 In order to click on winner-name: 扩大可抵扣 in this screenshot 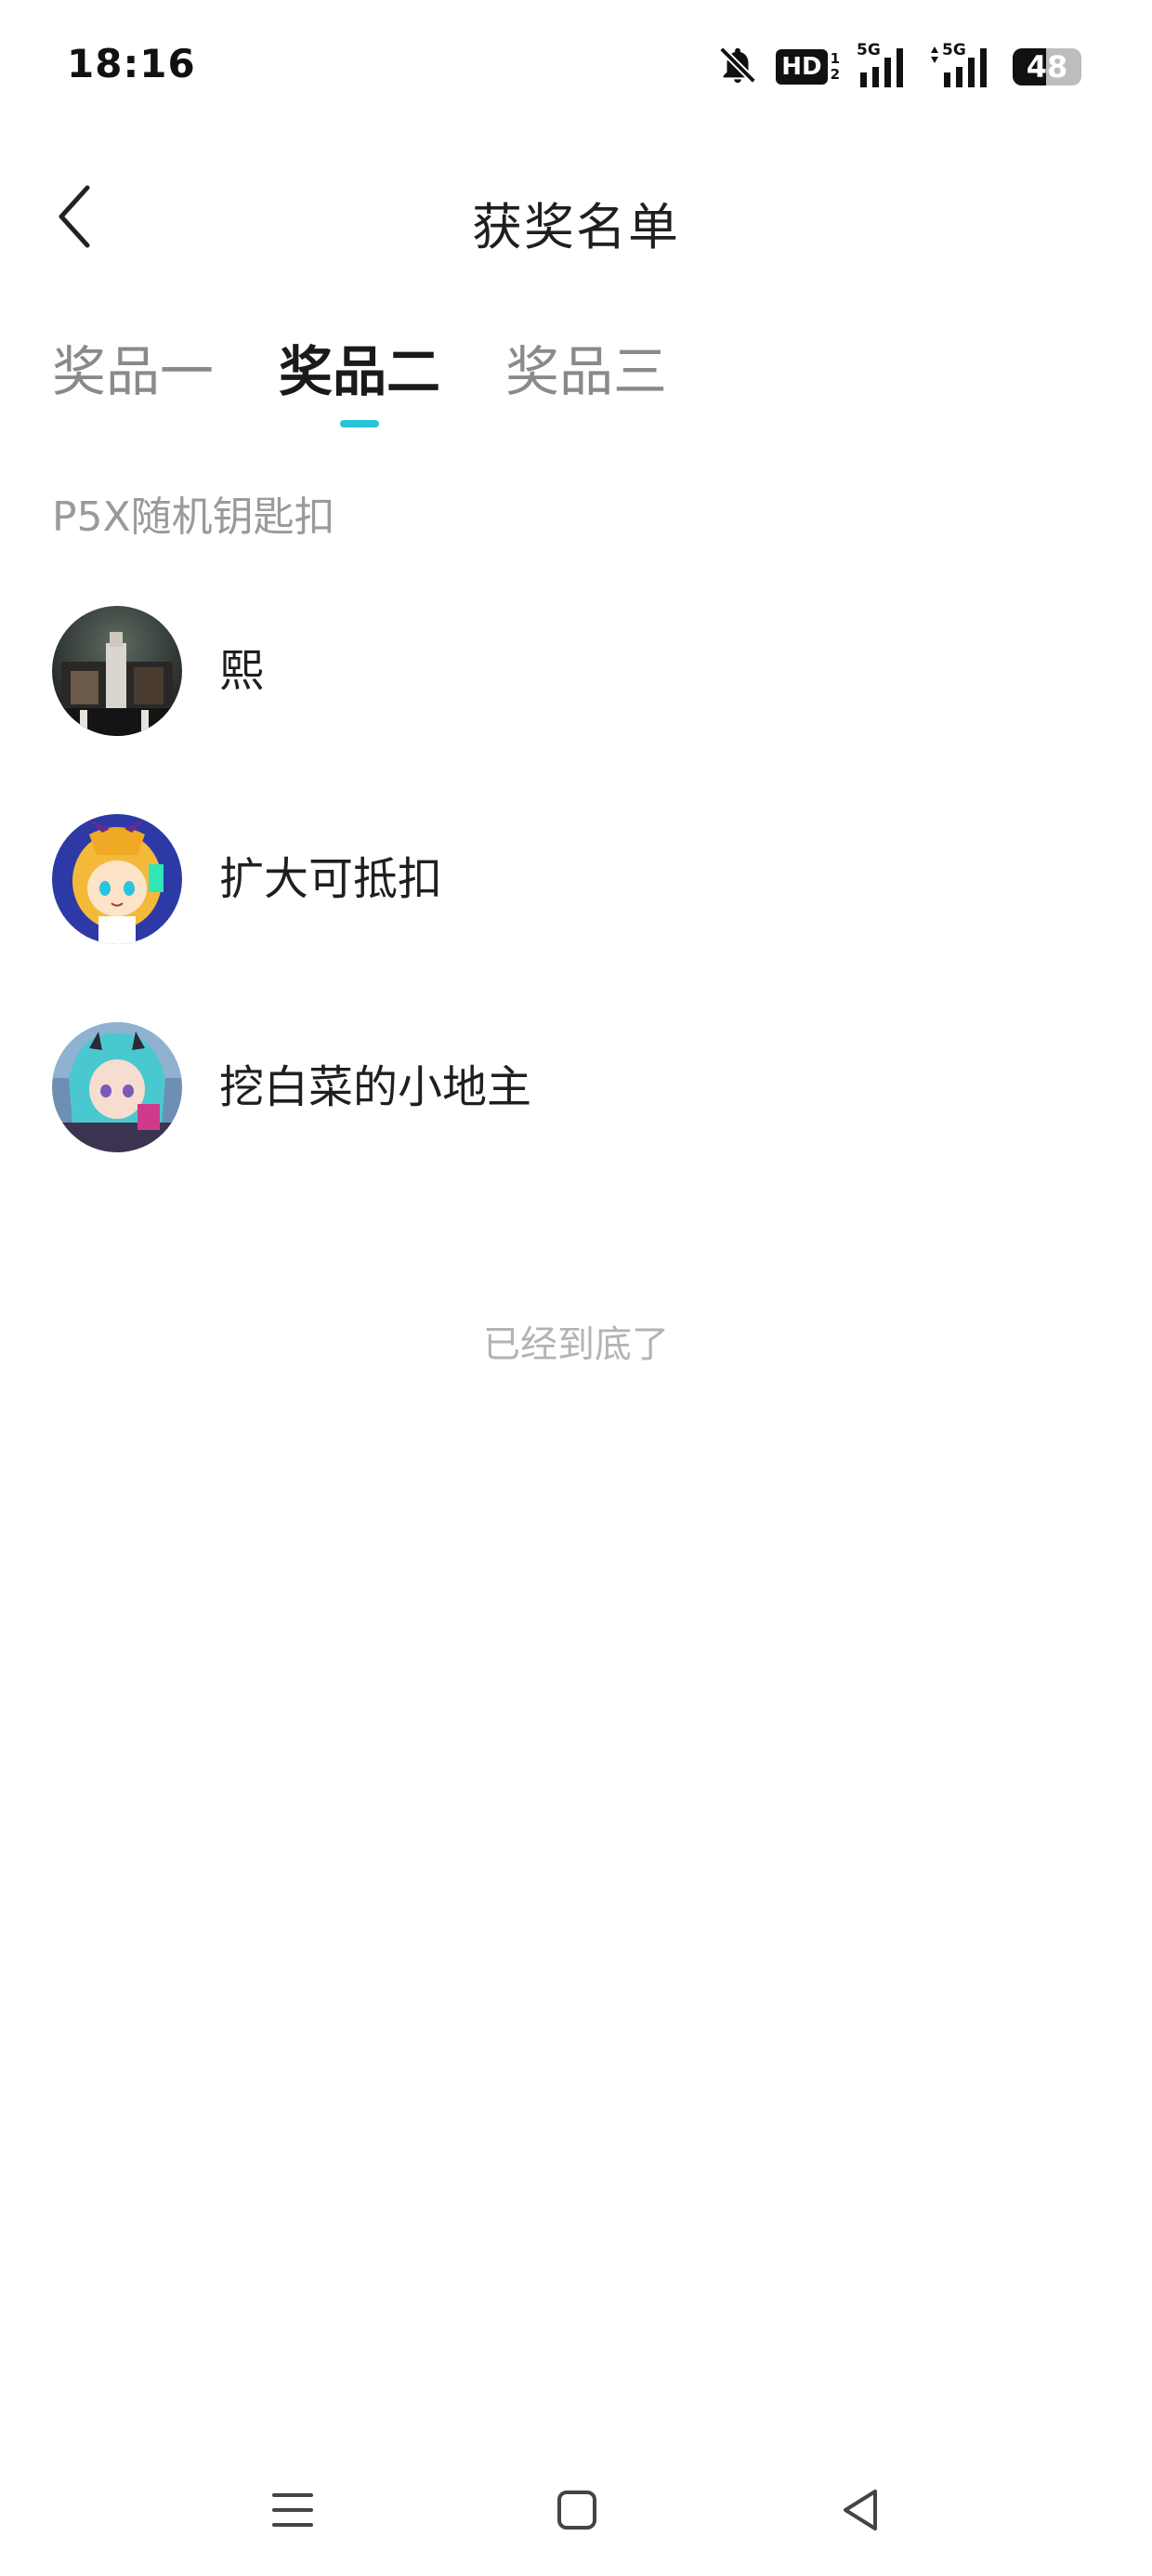, I will do `click(331, 879)`.